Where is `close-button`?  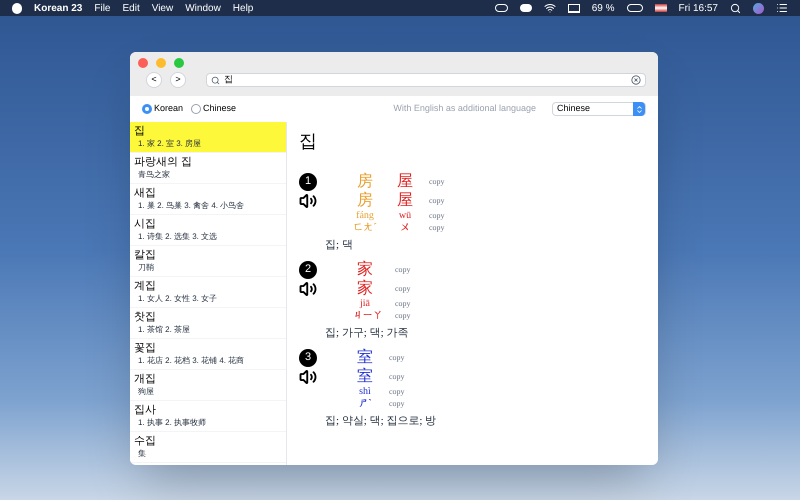 close-button is located at coordinates (143, 63).